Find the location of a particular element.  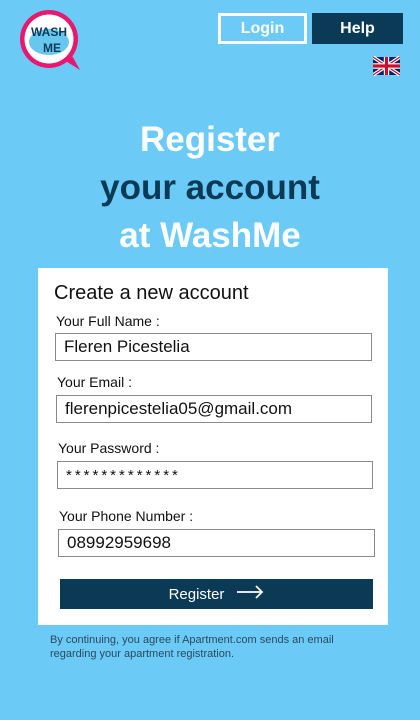

svg-text: WASH is located at coordinates (49, 32).